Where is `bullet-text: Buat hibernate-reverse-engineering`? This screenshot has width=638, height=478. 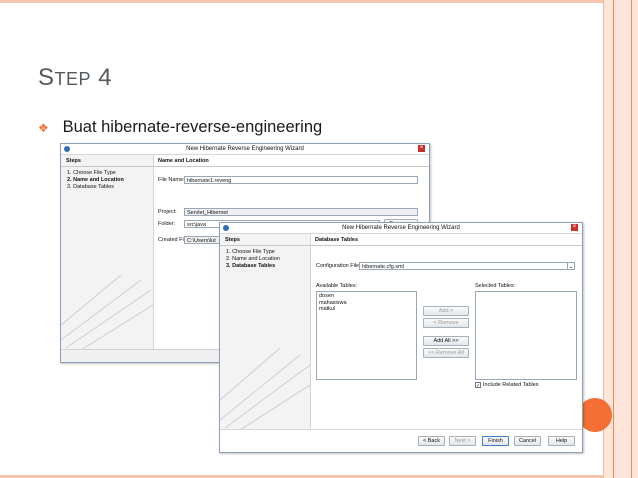 bullet-text: Buat hibernate-reverse-engineering is located at coordinates (192, 127).